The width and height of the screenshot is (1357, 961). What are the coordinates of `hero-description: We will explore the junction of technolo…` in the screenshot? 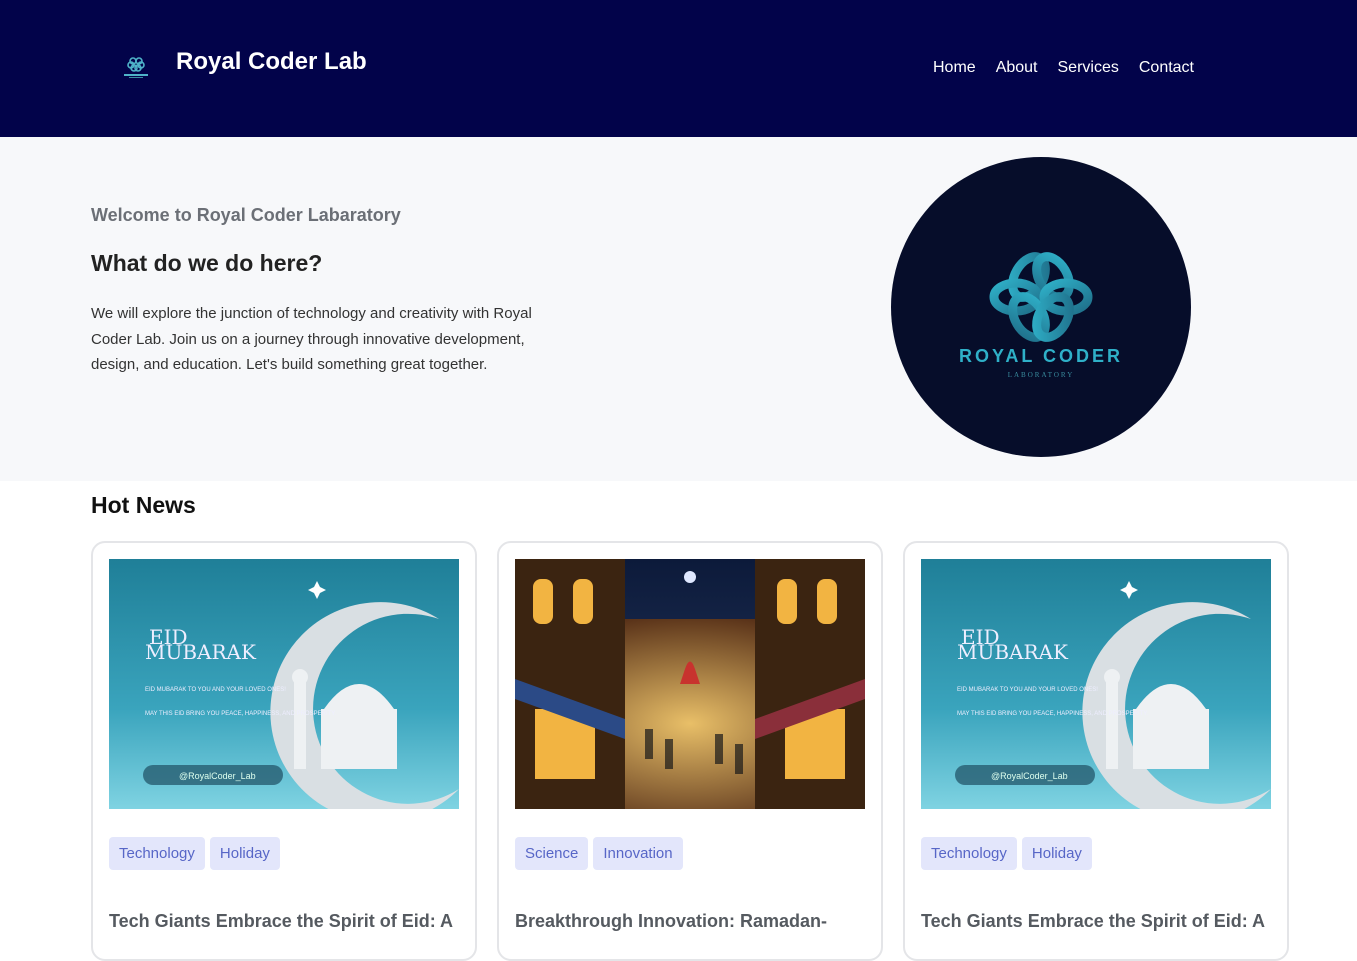 It's located at (311, 339).